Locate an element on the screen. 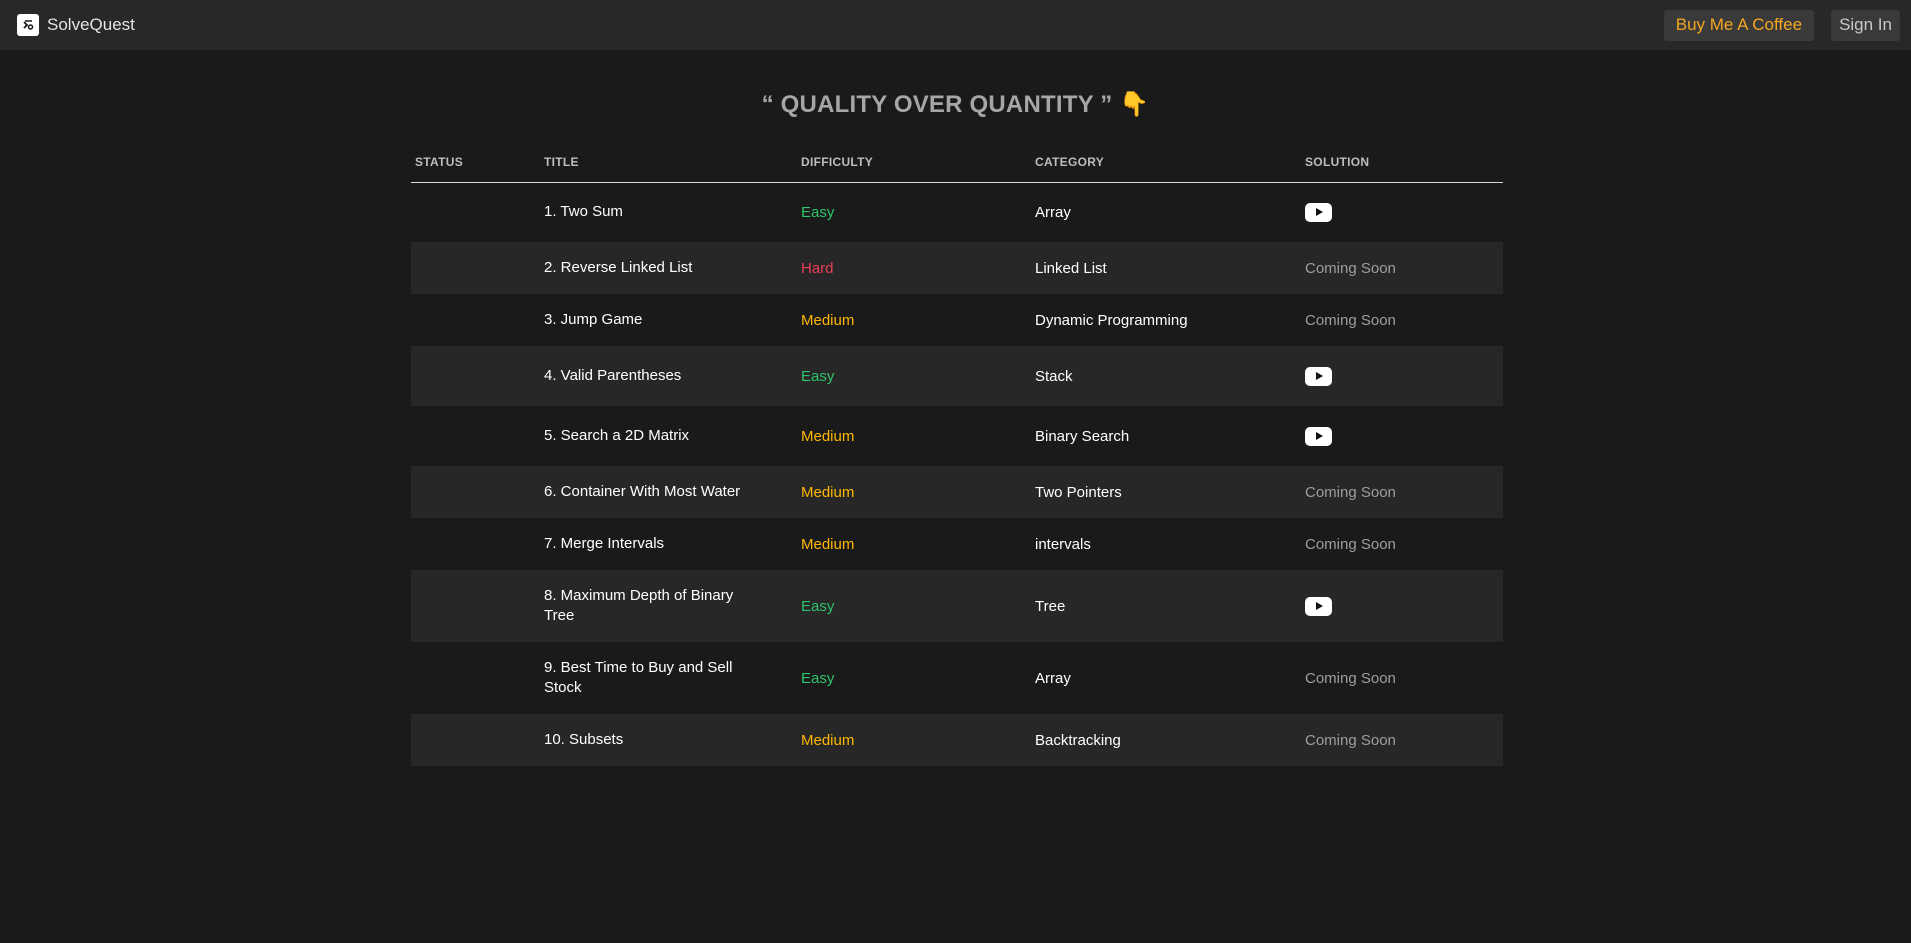 The width and height of the screenshot is (1911, 943). category-cell: Binary Search is located at coordinates (1082, 436).